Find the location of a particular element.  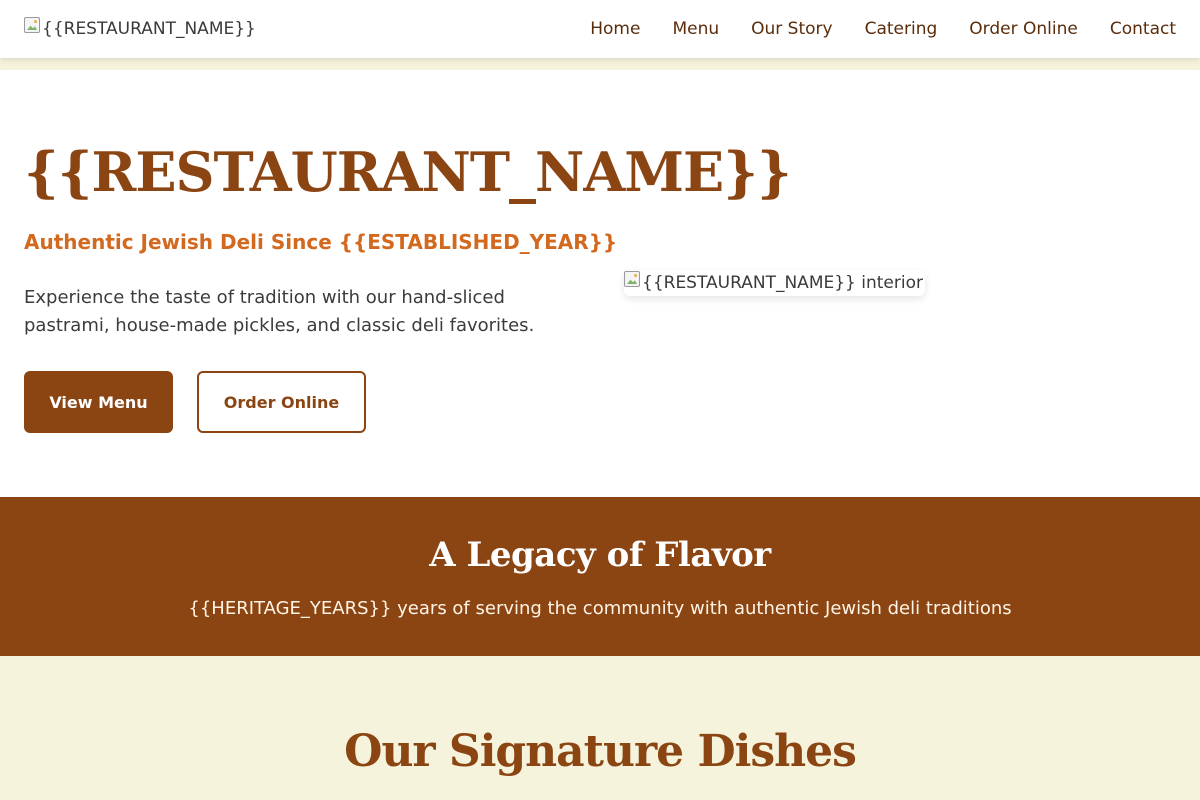

hero-title: {{RESTAURANT_NAME}} is located at coordinates (408, 172).